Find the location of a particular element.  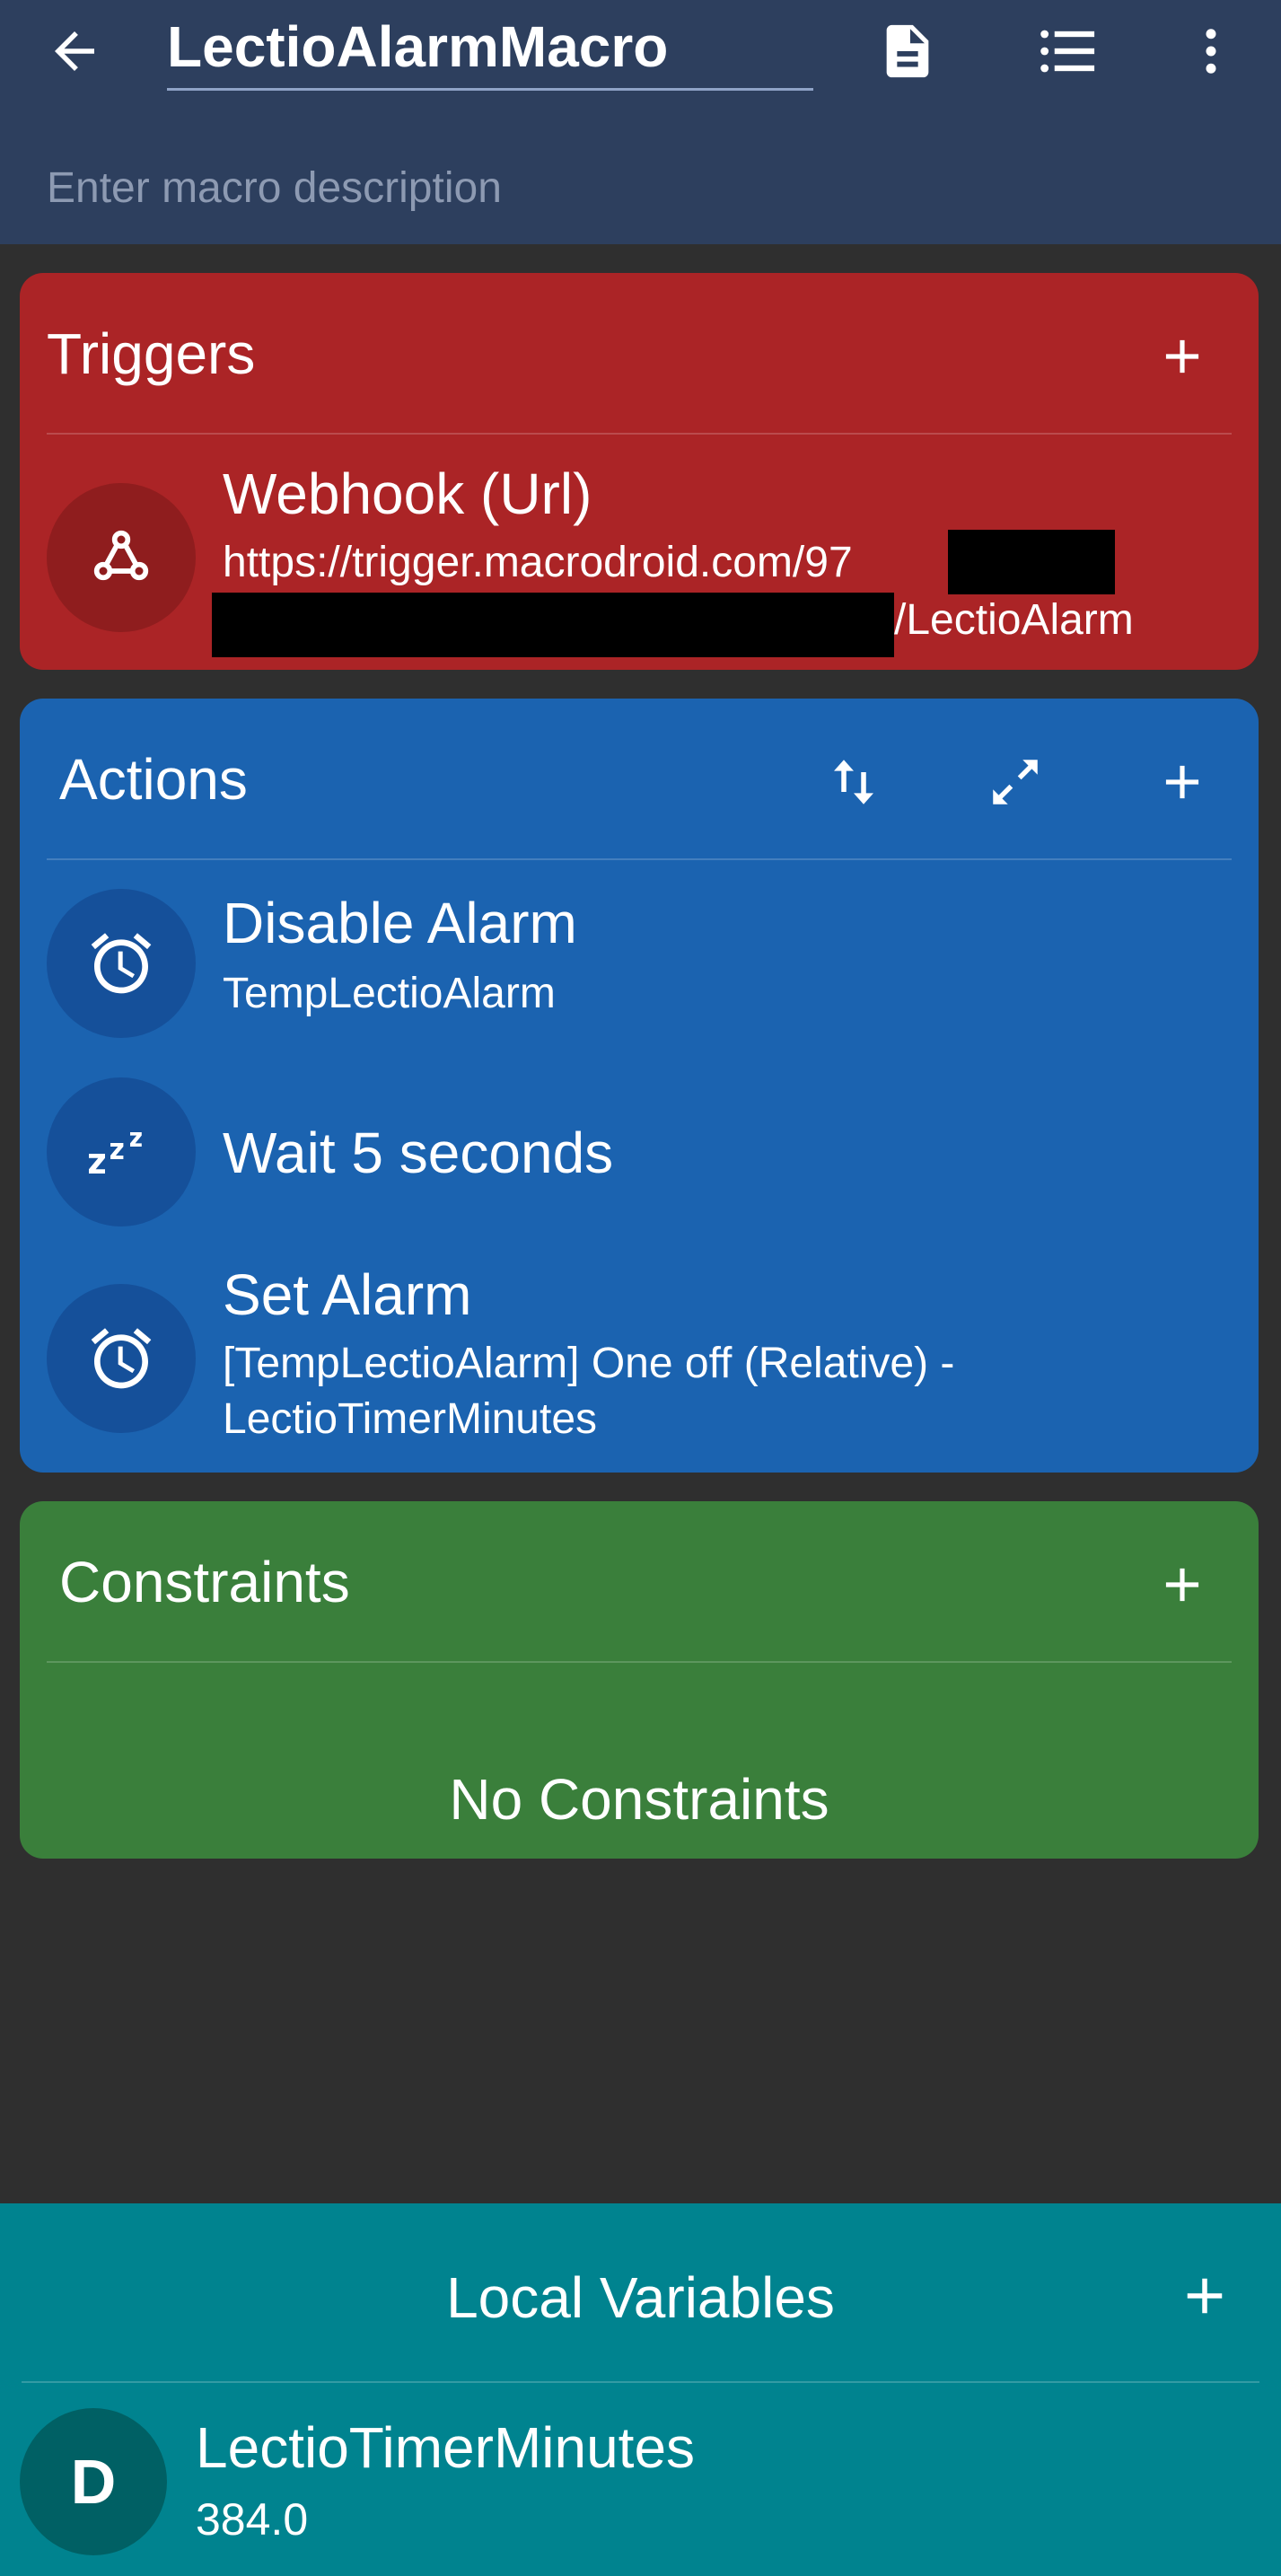

expand-actions-button is located at coordinates (1015, 782).